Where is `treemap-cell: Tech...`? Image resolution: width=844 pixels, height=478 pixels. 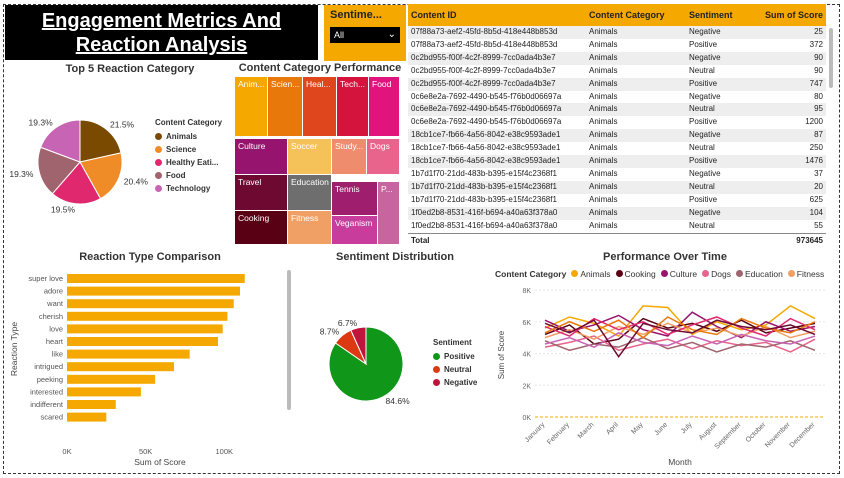 treemap-cell: Tech... is located at coordinates (352, 106).